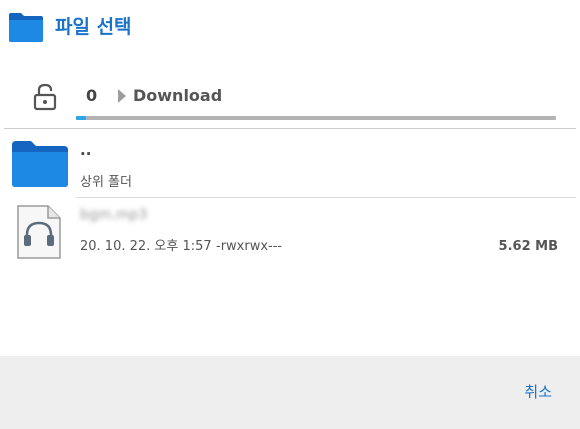  I want to click on path-current-segment: Download, so click(177, 96).